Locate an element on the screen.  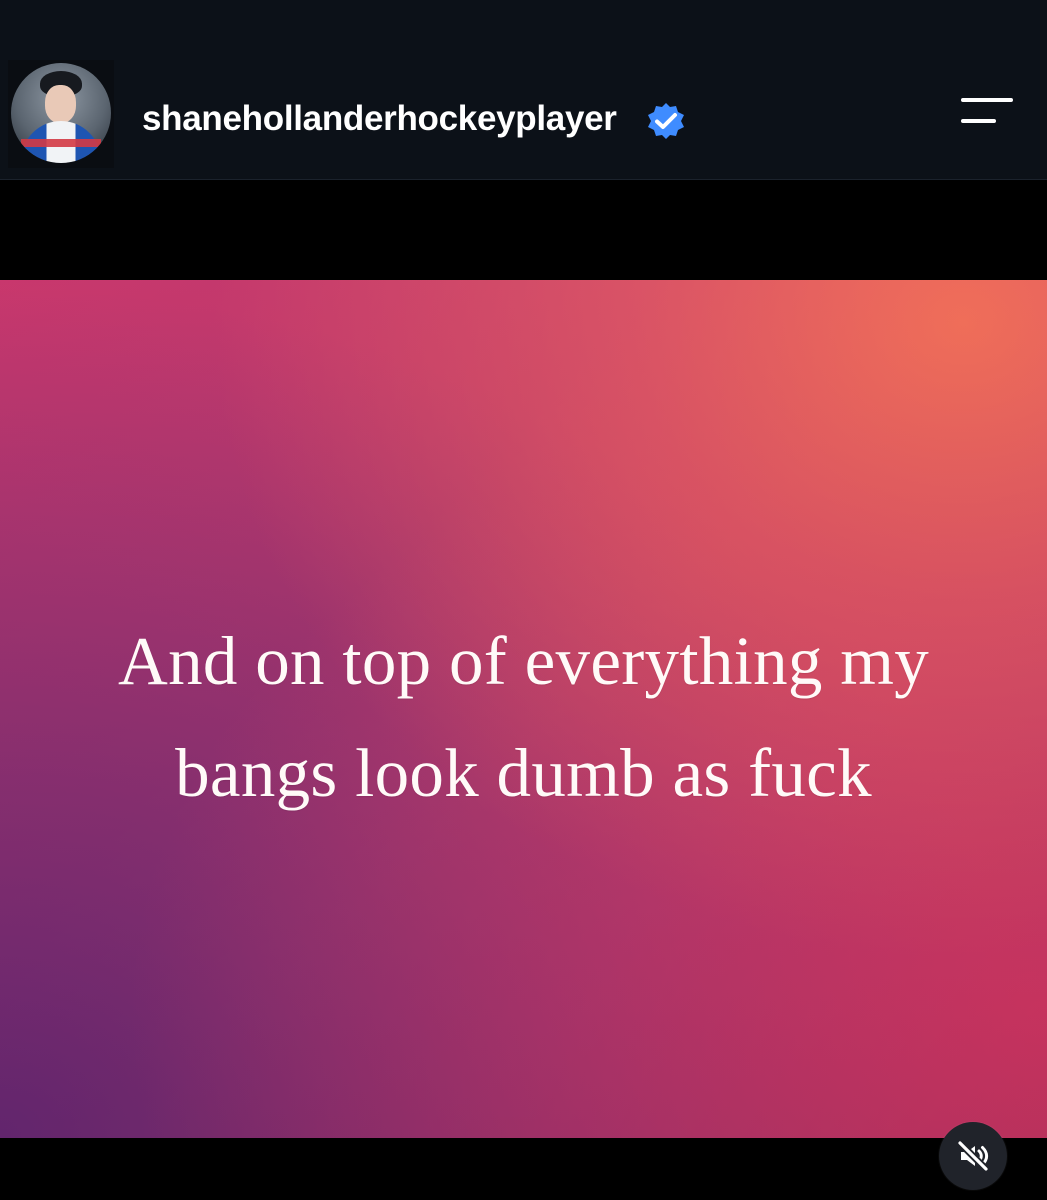
avatar-face is located at coordinates (60, 104).